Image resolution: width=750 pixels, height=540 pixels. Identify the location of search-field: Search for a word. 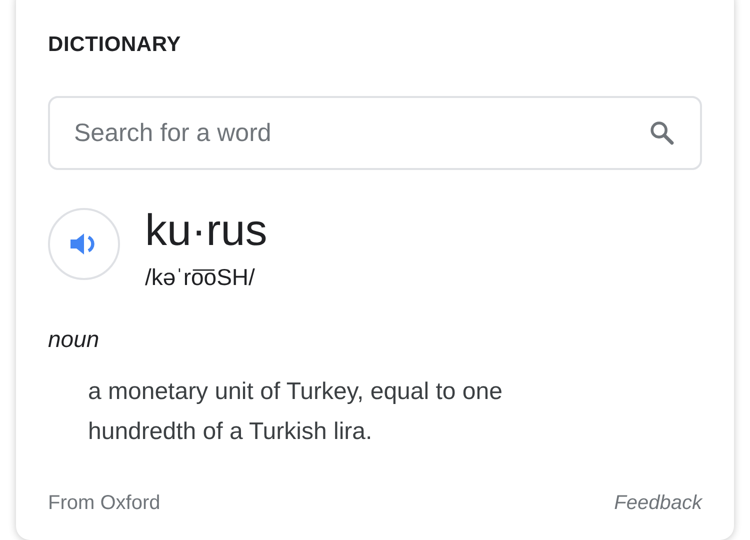
(375, 133).